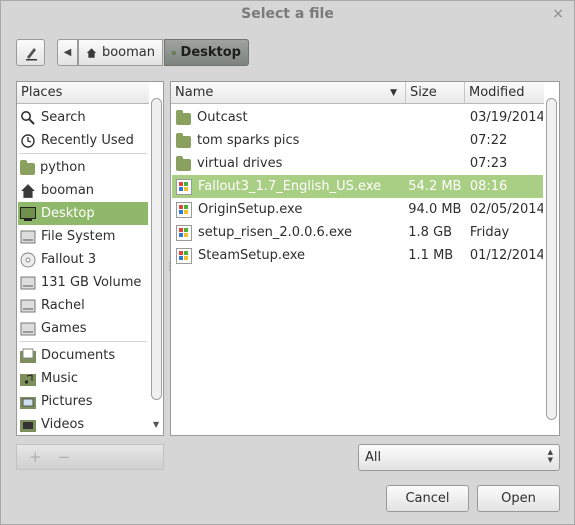 Image resolution: width=575 pixels, height=525 pixels. What do you see at coordinates (210, 52) in the screenshot?
I see `crumb-label: Desktop` at bounding box center [210, 52].